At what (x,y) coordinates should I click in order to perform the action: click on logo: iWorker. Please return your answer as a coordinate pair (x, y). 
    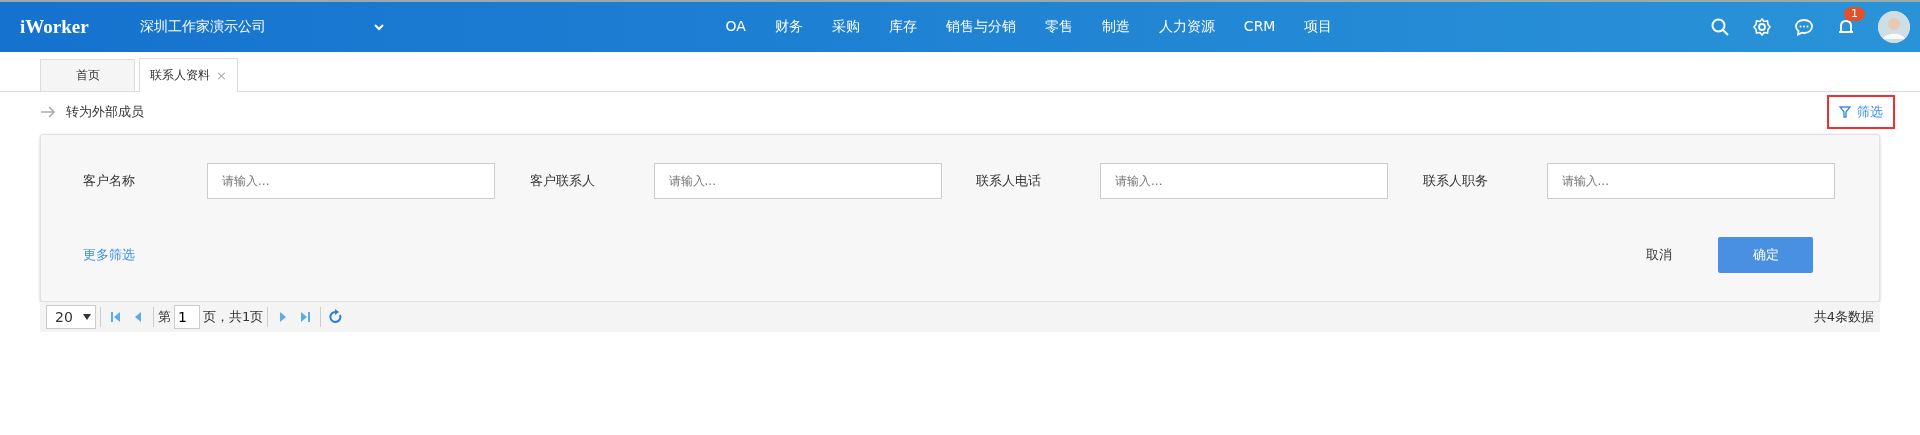
    Looking at the image, I should click on (70, 27).